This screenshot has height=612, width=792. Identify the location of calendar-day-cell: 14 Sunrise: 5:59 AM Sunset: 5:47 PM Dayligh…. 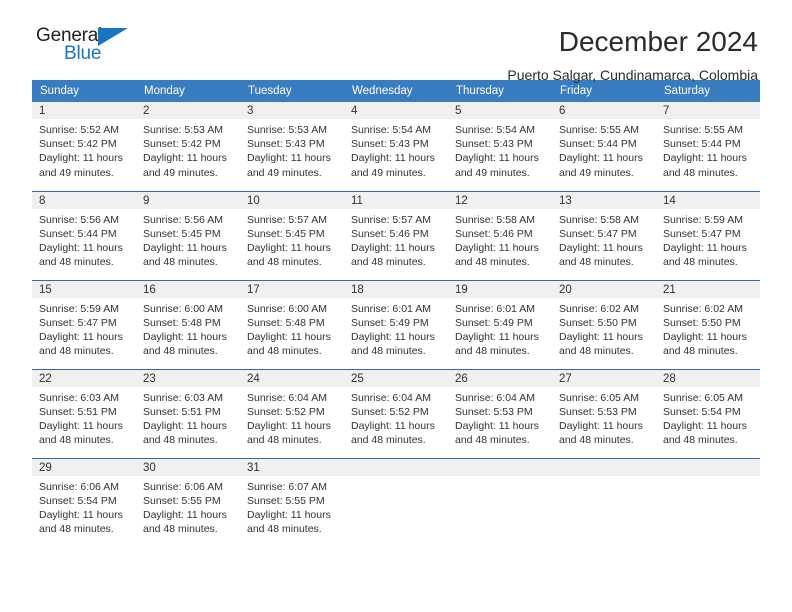
(708, 235).